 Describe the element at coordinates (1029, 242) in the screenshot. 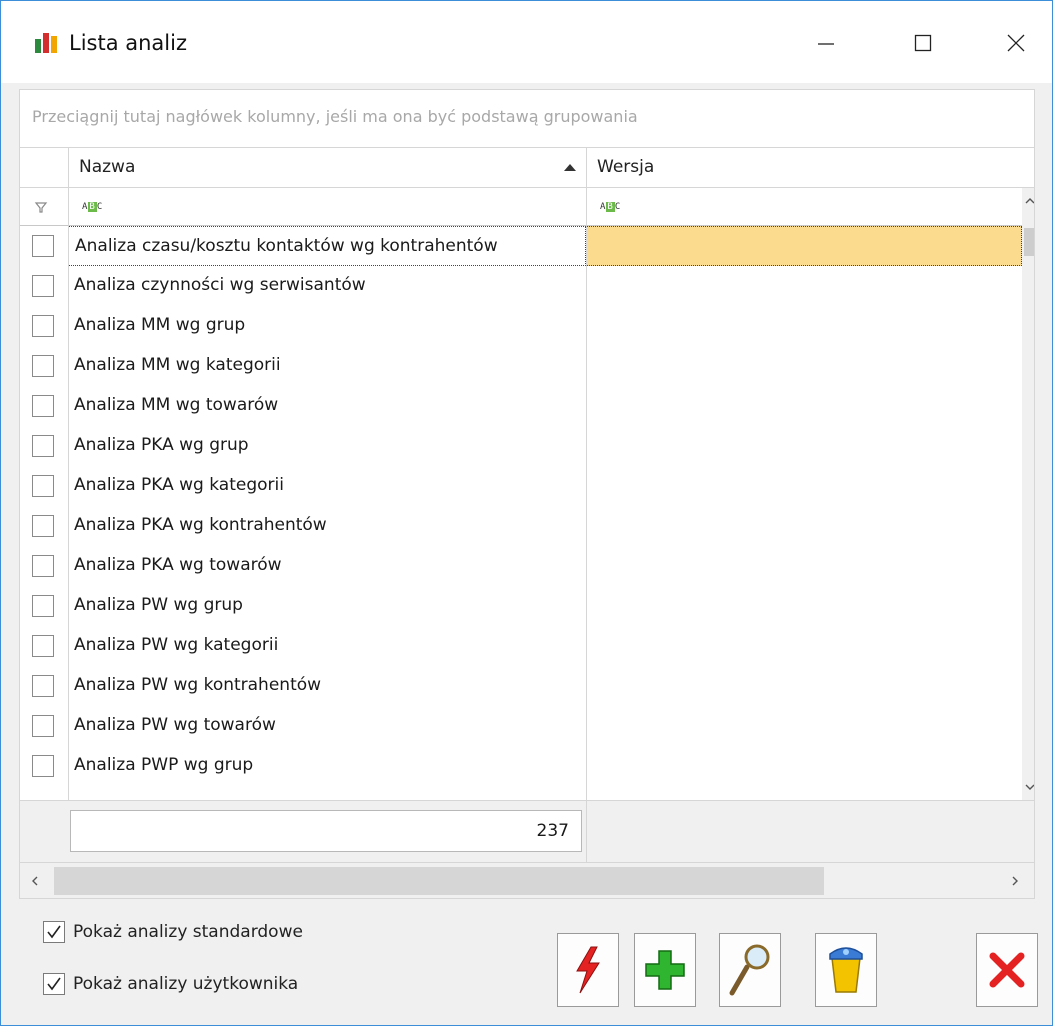

I see `vertical-scroll-thumb` at that location.